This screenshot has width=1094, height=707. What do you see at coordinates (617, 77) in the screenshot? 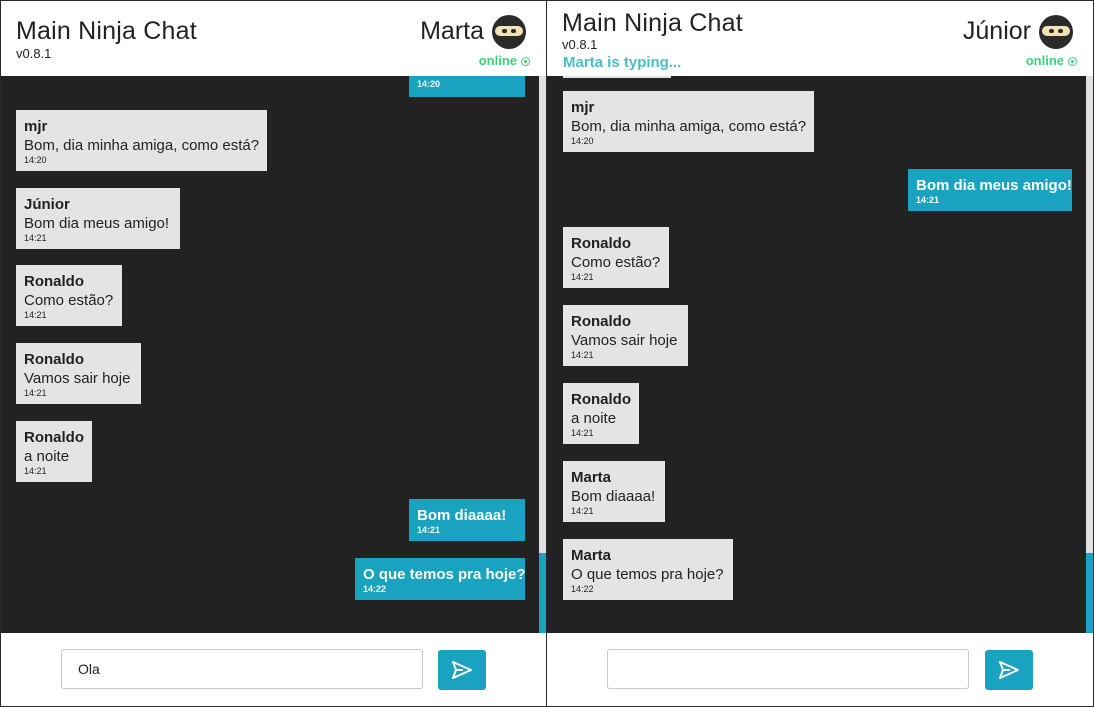
I see `message-bubble-partial` at bounding box center [617, 77].